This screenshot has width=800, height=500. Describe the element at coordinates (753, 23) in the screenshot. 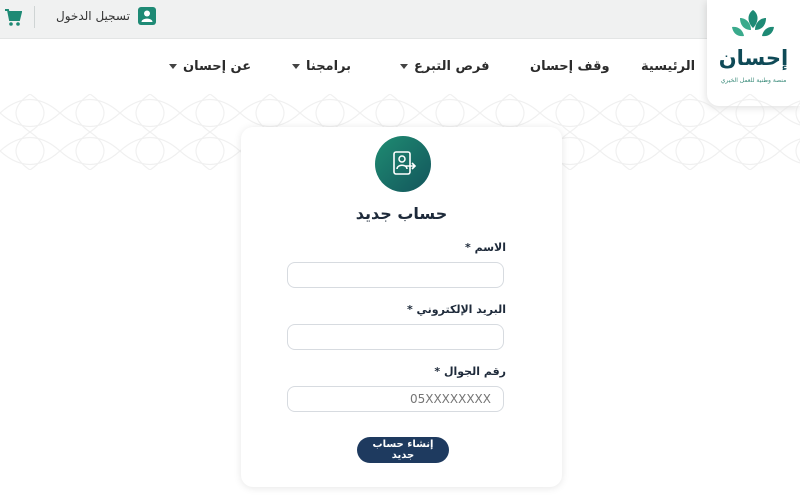

I see `logo-leaves-icon` at that location.